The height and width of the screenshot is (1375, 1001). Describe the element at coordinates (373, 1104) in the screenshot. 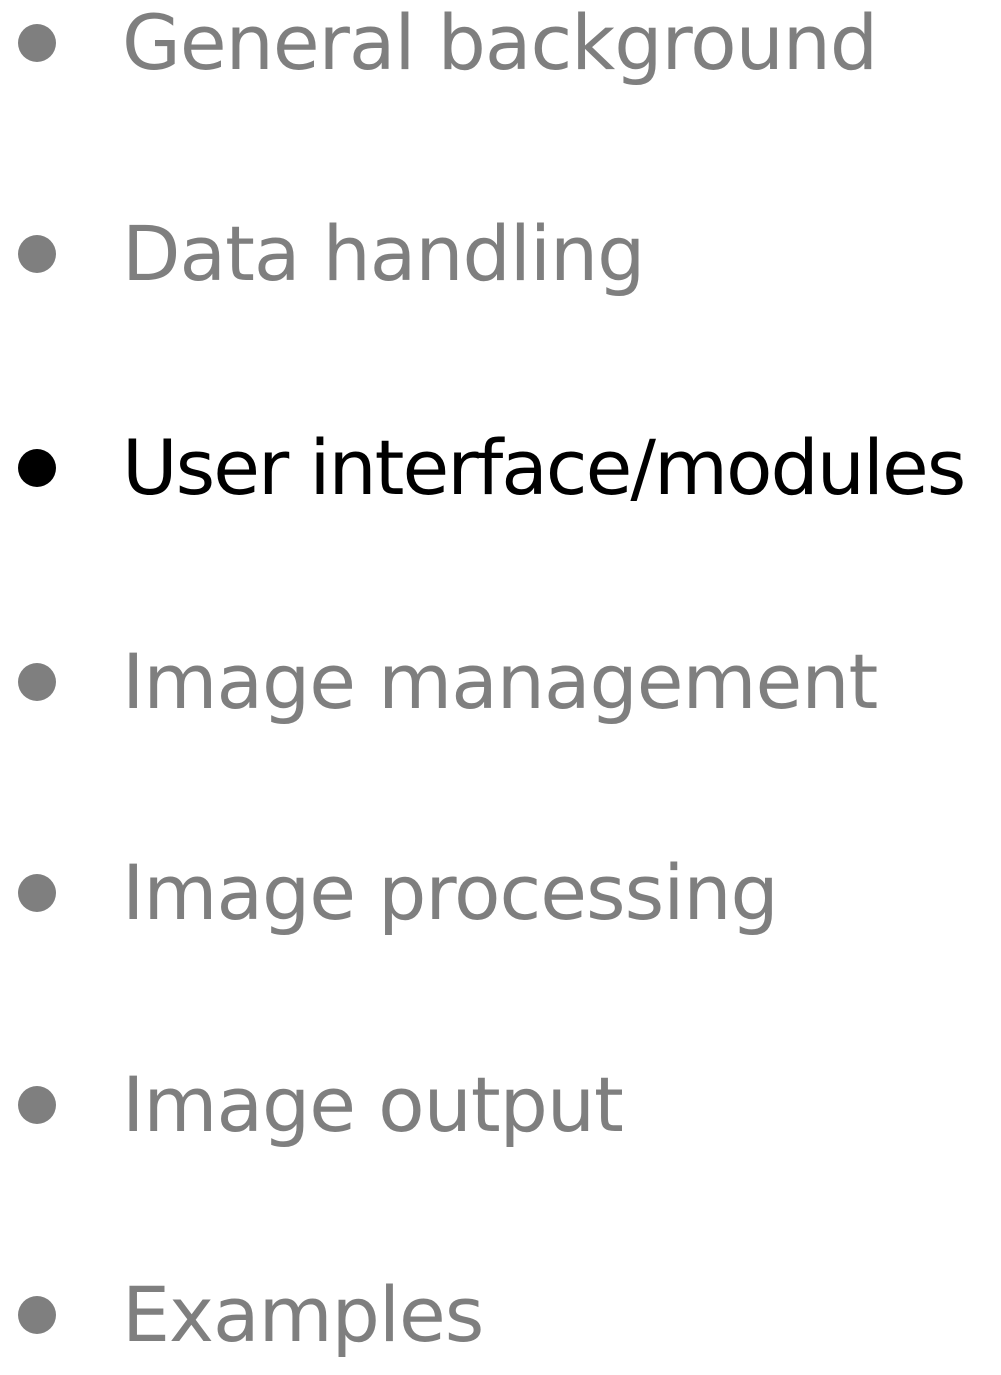

I see `agenda-item-label: Image output` at that location.